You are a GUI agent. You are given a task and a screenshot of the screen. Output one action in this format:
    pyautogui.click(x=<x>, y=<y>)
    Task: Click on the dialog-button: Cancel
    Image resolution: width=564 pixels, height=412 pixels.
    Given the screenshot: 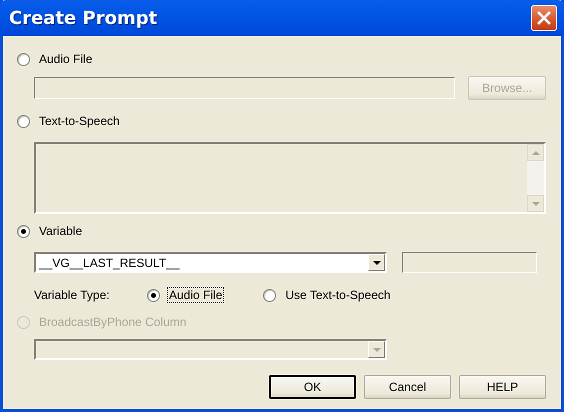 What is the action you would take?
    pyautogui.click(x=407, y=387)
    